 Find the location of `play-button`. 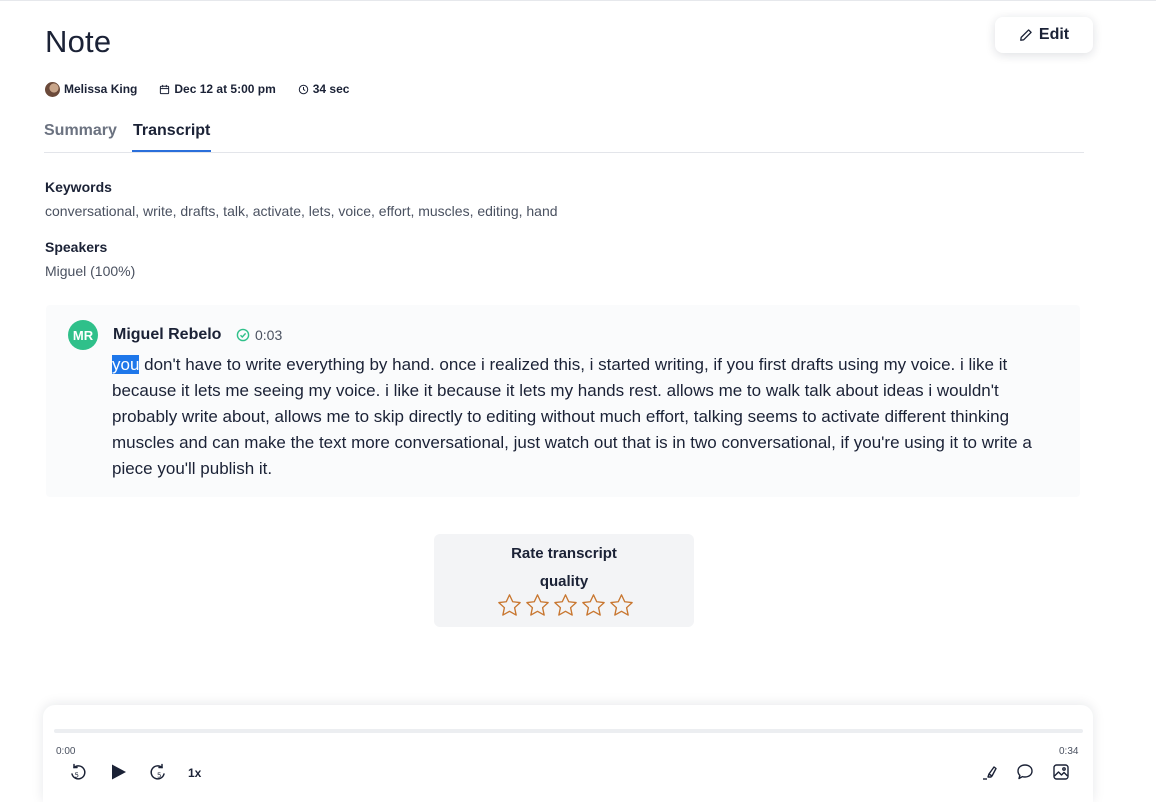

play-button is located at coordinates (118, 772).